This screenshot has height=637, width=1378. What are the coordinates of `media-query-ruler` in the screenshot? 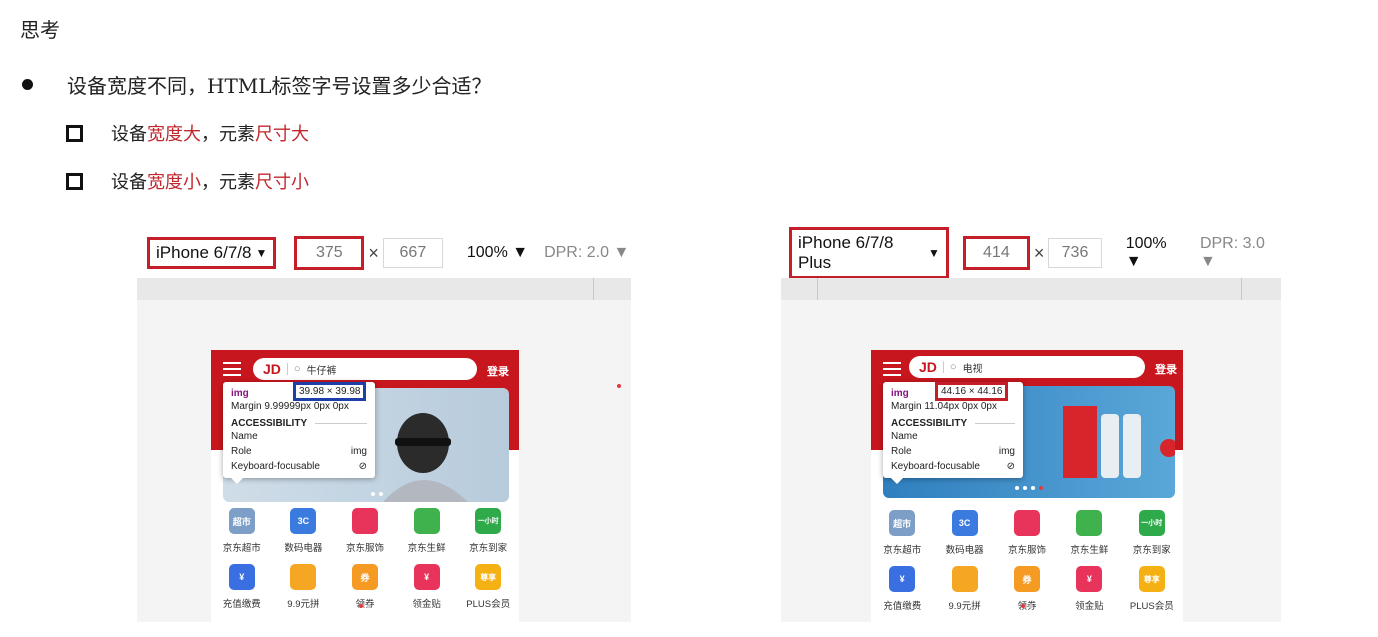 It's located at (384, 289).